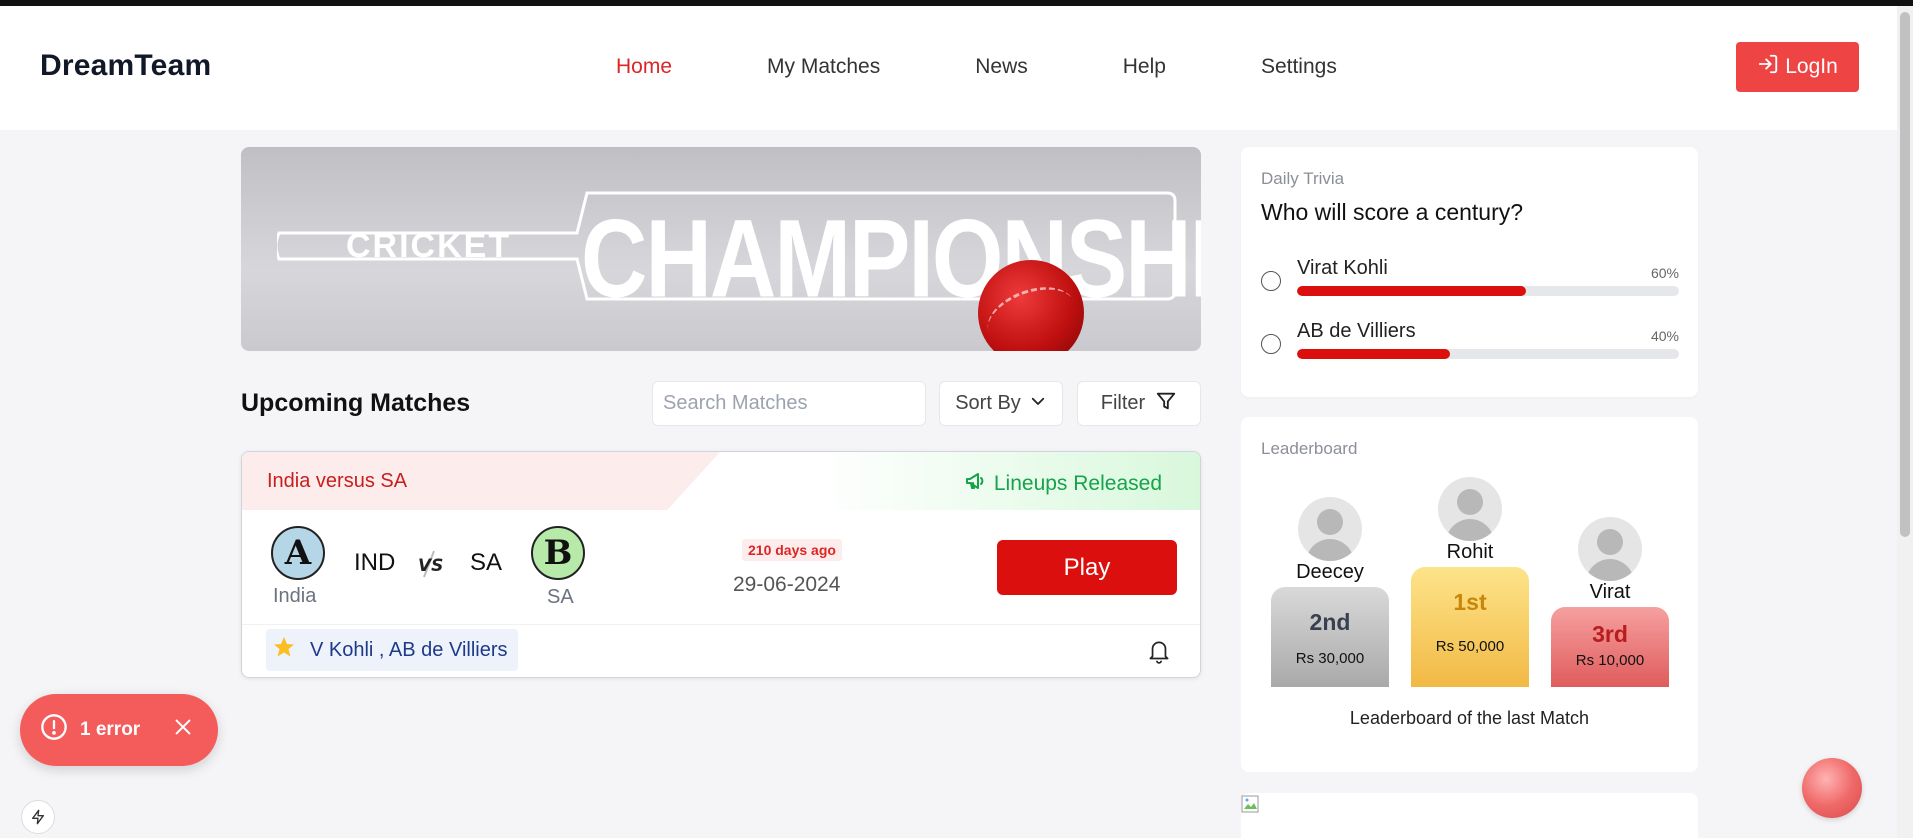 This screenshot has height=838, width=1913. Describe the element at coordinates (125, 66) in the screenshot. I see `brand-logo: DreamTeam` at that location.